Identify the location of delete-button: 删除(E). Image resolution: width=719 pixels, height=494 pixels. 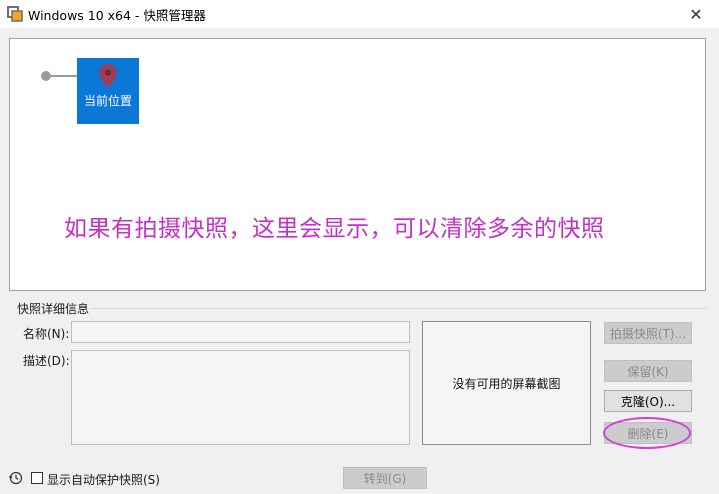
(648, 433).